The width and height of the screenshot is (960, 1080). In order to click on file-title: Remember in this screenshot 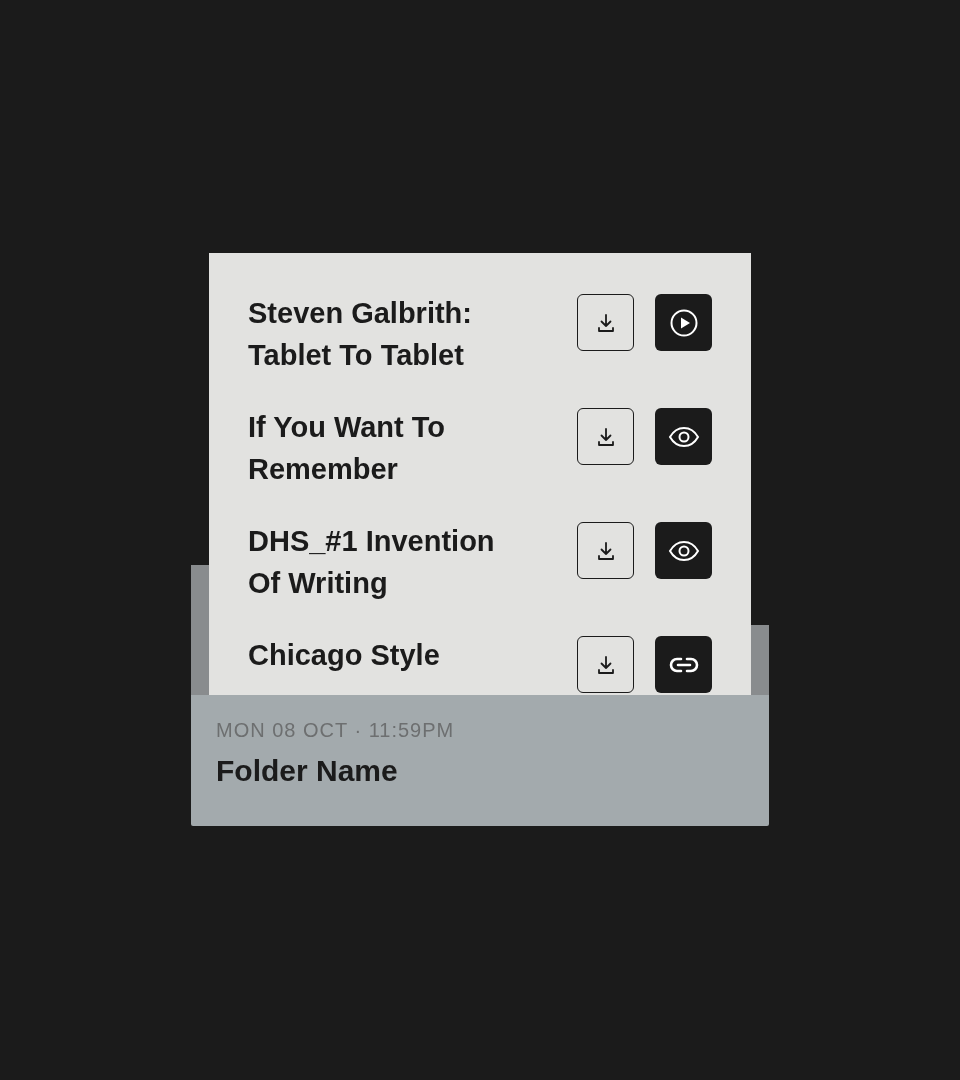, I will do `click(323, 469)`.